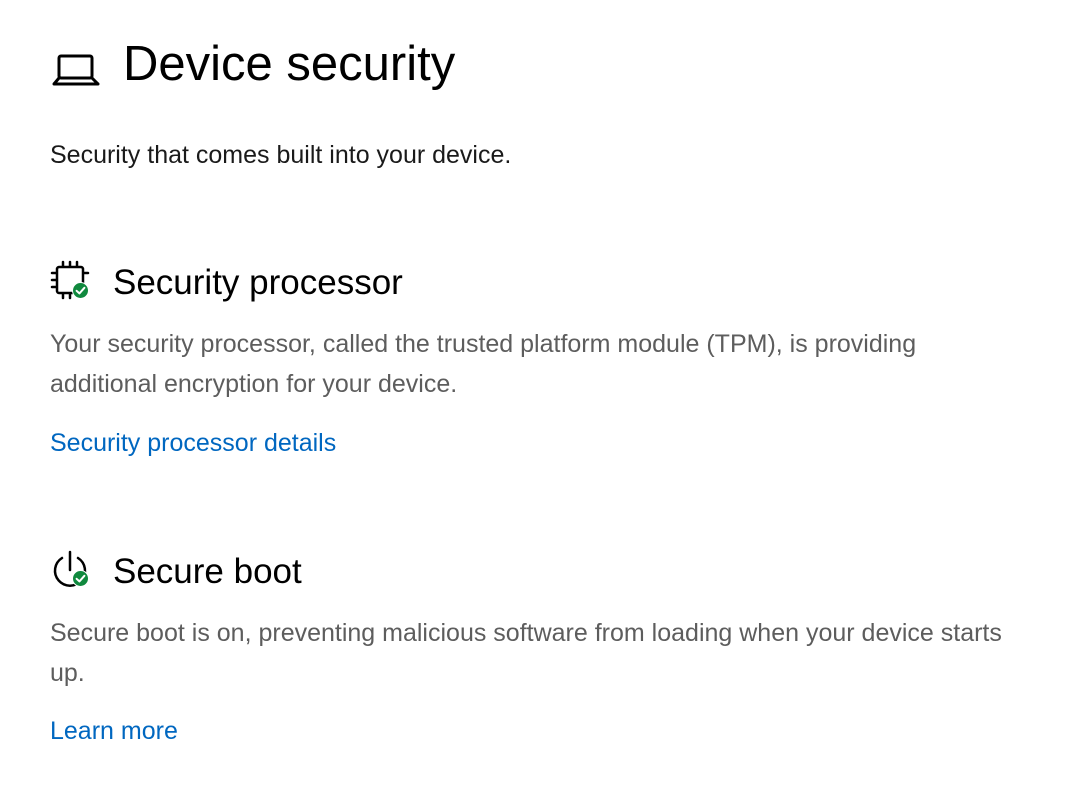 The image size is (1066, 792). What do you see at coordinates (207, 571) in the screenshot?
I see `section-title-secure-boot: Secure boot` at bounding box center [207, 571].